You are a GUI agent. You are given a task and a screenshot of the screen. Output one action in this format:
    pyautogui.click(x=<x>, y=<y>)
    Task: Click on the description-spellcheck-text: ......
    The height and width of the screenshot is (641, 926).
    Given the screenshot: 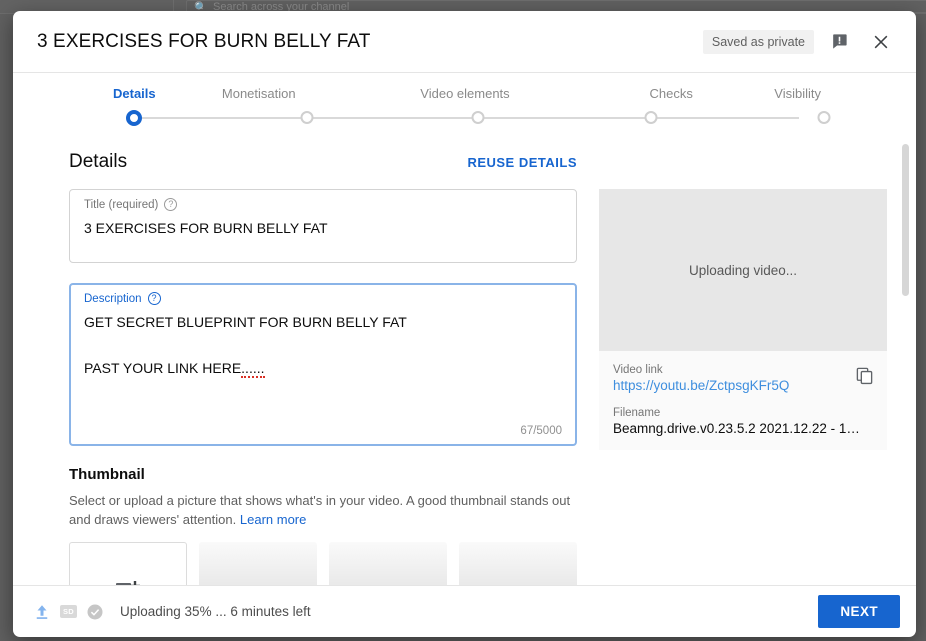 What is the action you would take?
    pyautogui.click(x=253, y=369)
    